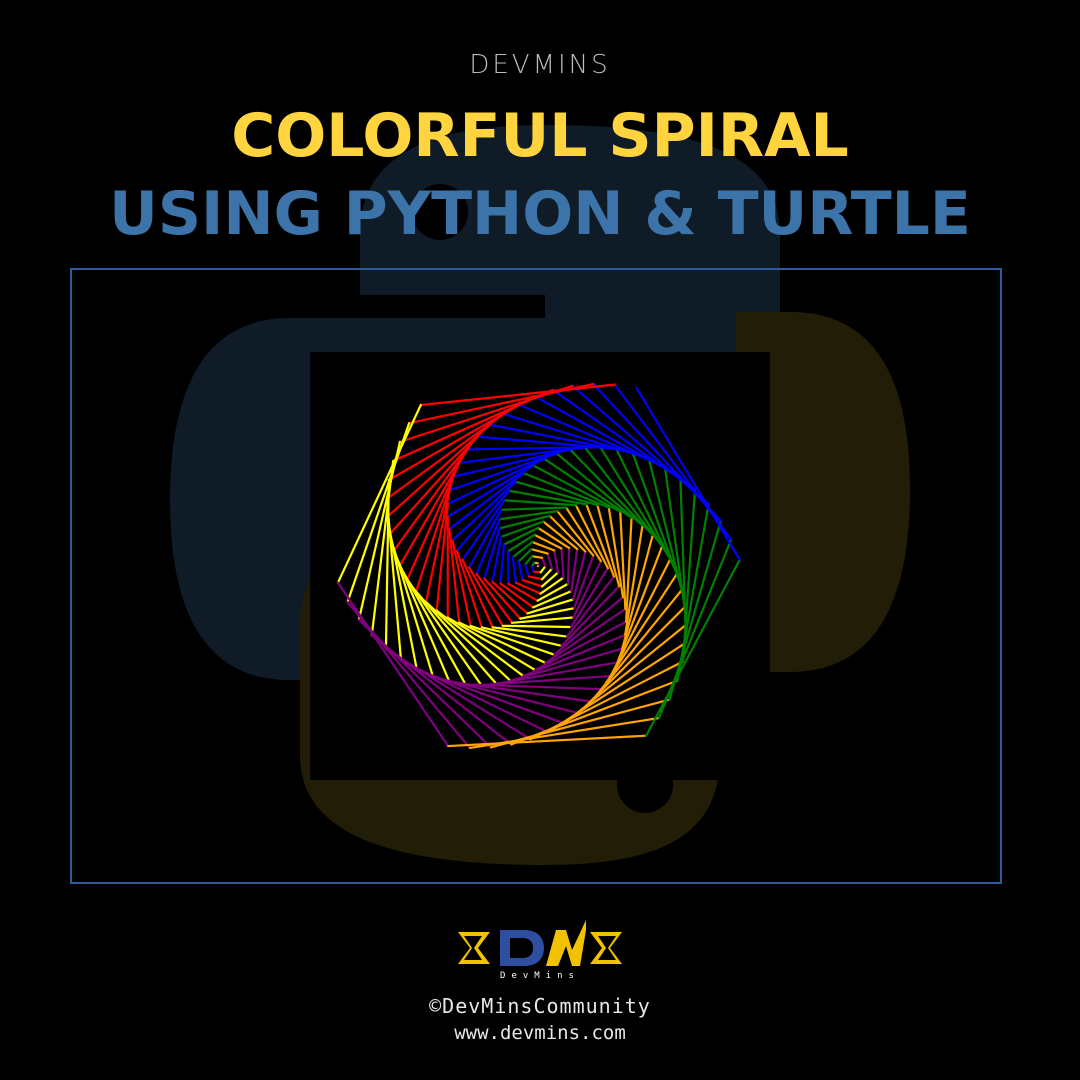  What do you see at coordinates (540, 136) in the screenshot?
I see `title-line-1: COLORFUL SPIRAL` at bounding box center [540, 136].